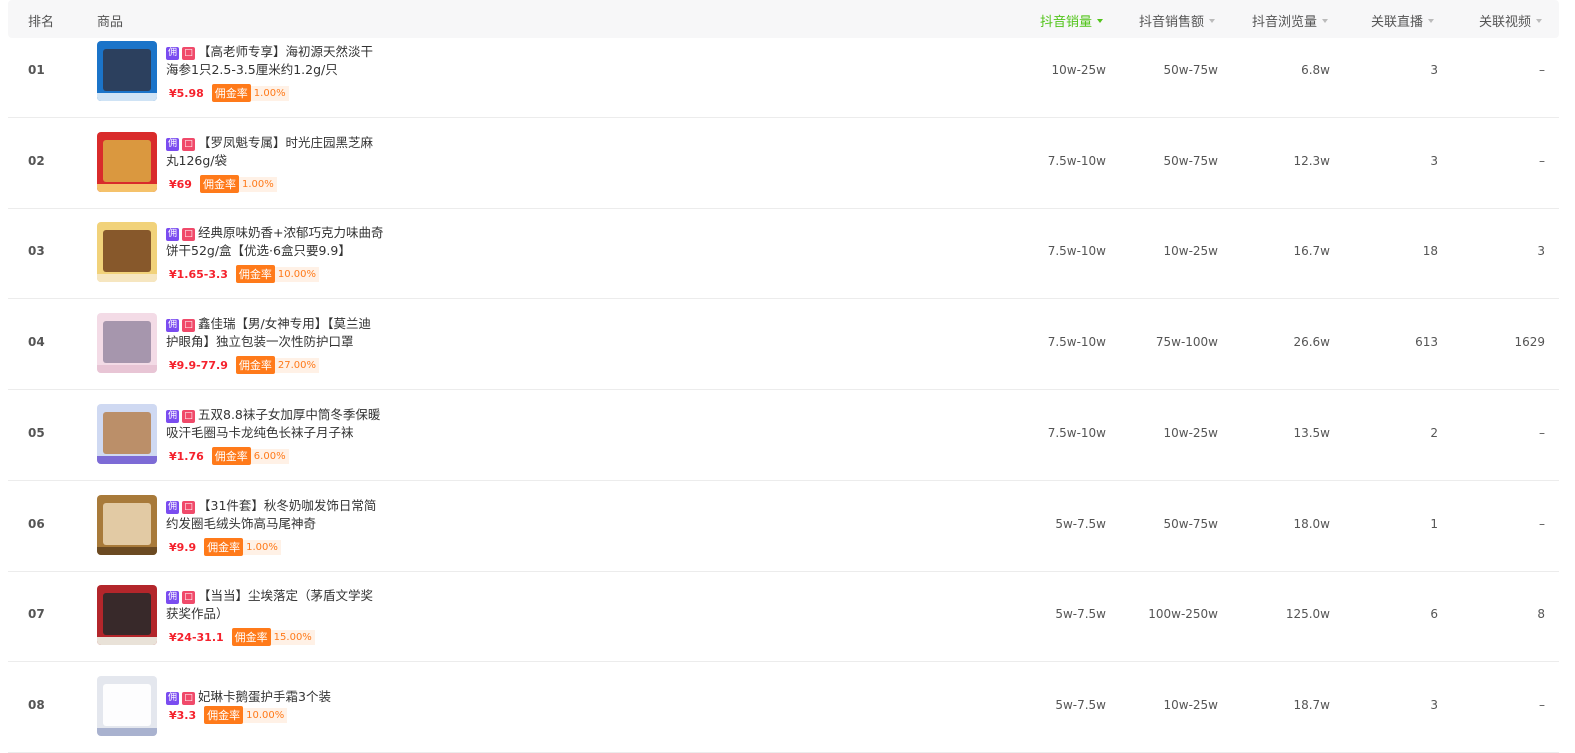 Image resolution: width=1575 pixels, height=753 pixels. I want to click on live-cell: 613, so click(1403, 342).